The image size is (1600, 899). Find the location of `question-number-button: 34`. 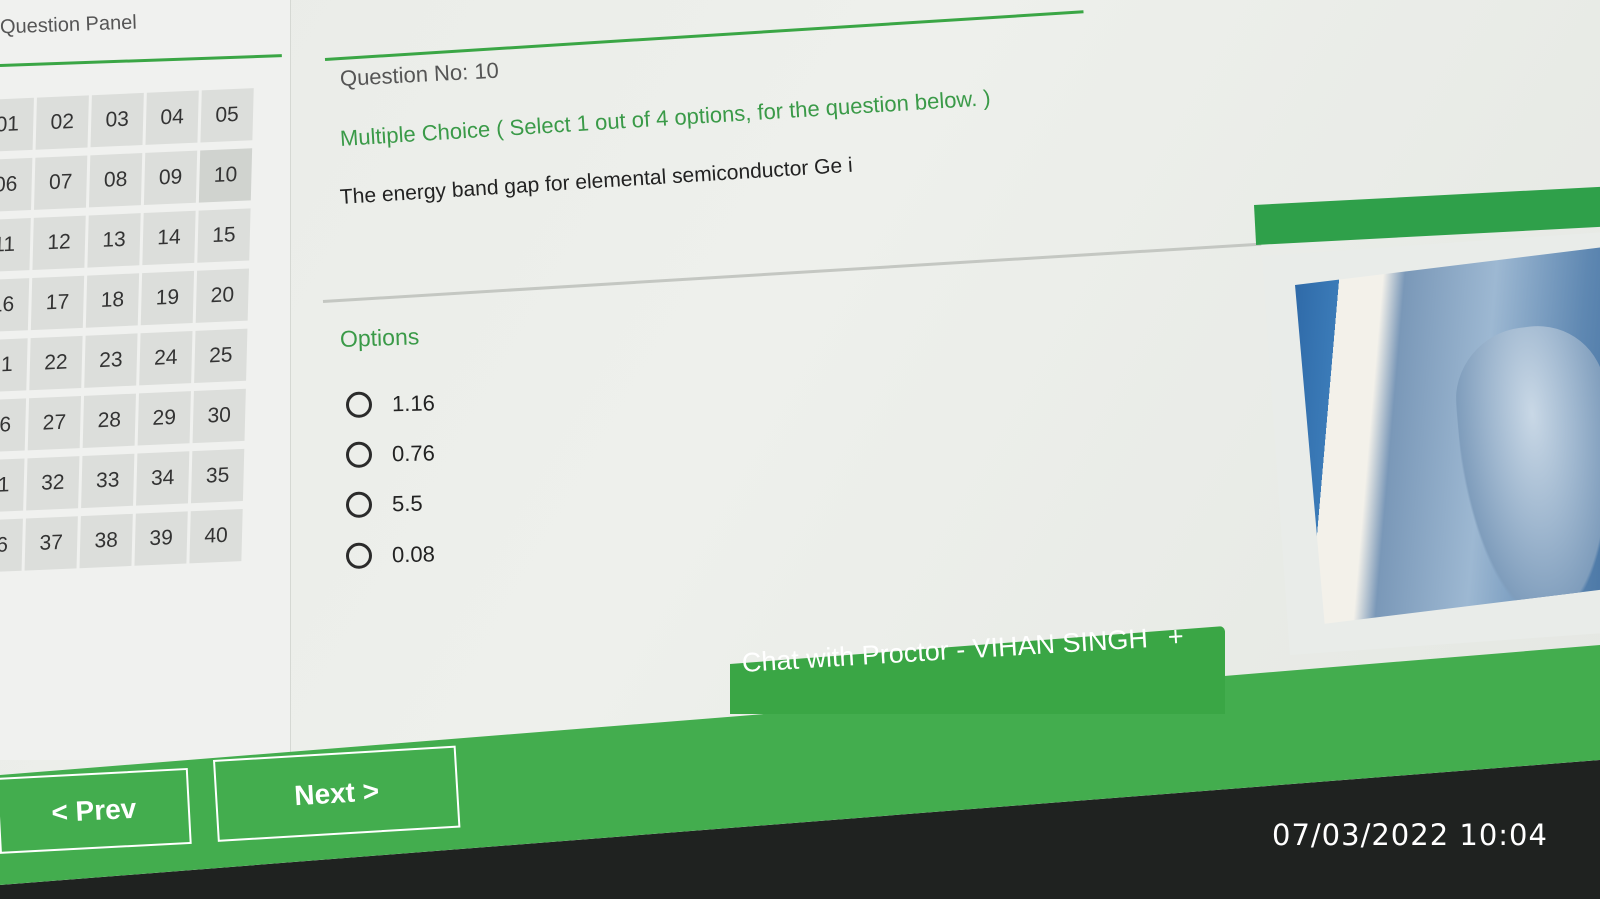

question-number-button: 34 is located at coordinates (163, 478).